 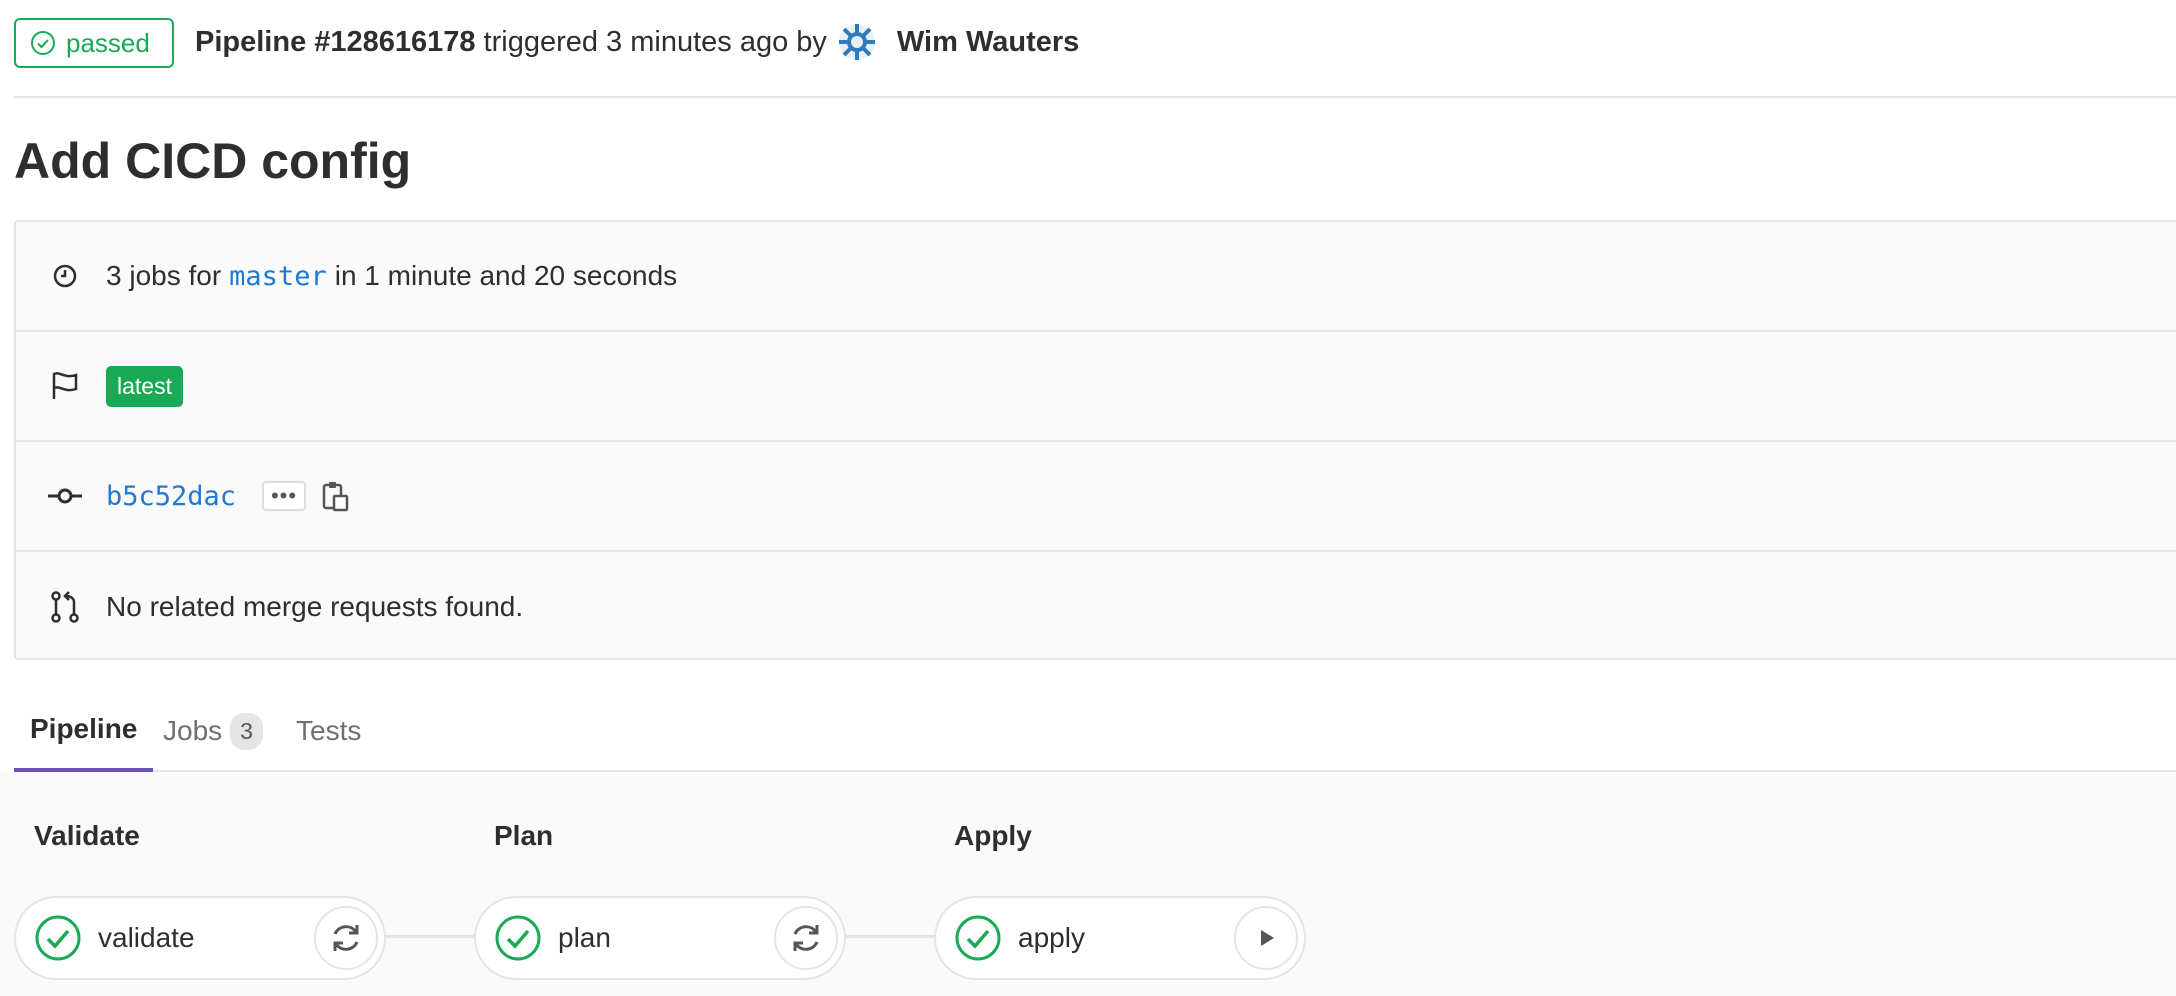 What do you see at coordinates (200, 938) in the screenshot?
I see `job-validate: validate` at bounding box center [200, 938].